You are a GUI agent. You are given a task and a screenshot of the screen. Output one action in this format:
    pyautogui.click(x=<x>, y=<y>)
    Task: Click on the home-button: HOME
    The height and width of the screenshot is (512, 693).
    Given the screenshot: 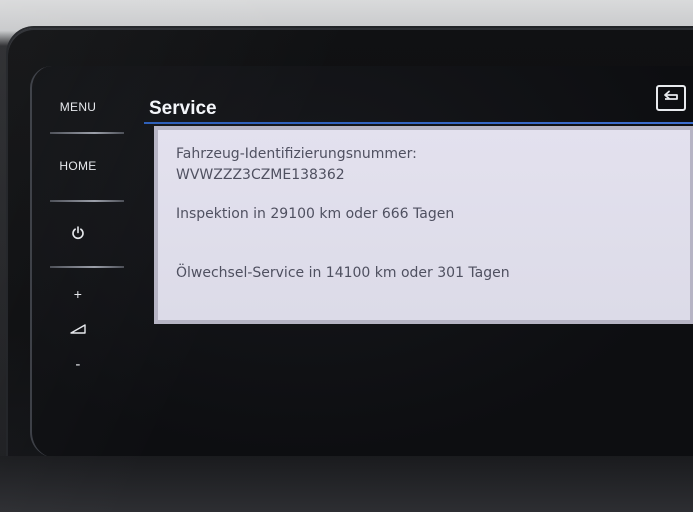 What is the action you would take?
    pyautogui.click(x=78, y=166)
    